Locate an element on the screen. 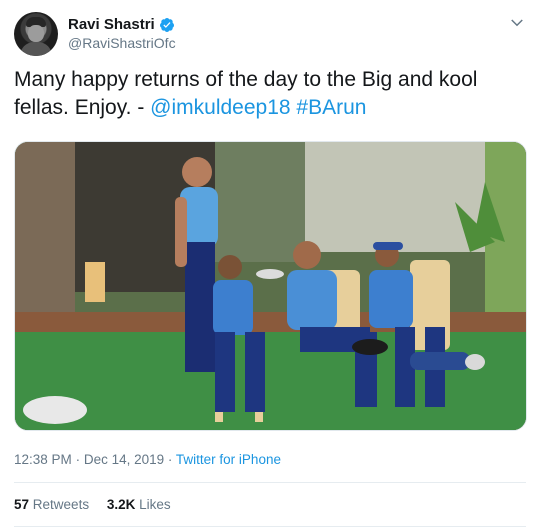 This screenshot has height=530, width=541. tweet-source-link: Twitter for iPhone is located at coordinates (228, 459).